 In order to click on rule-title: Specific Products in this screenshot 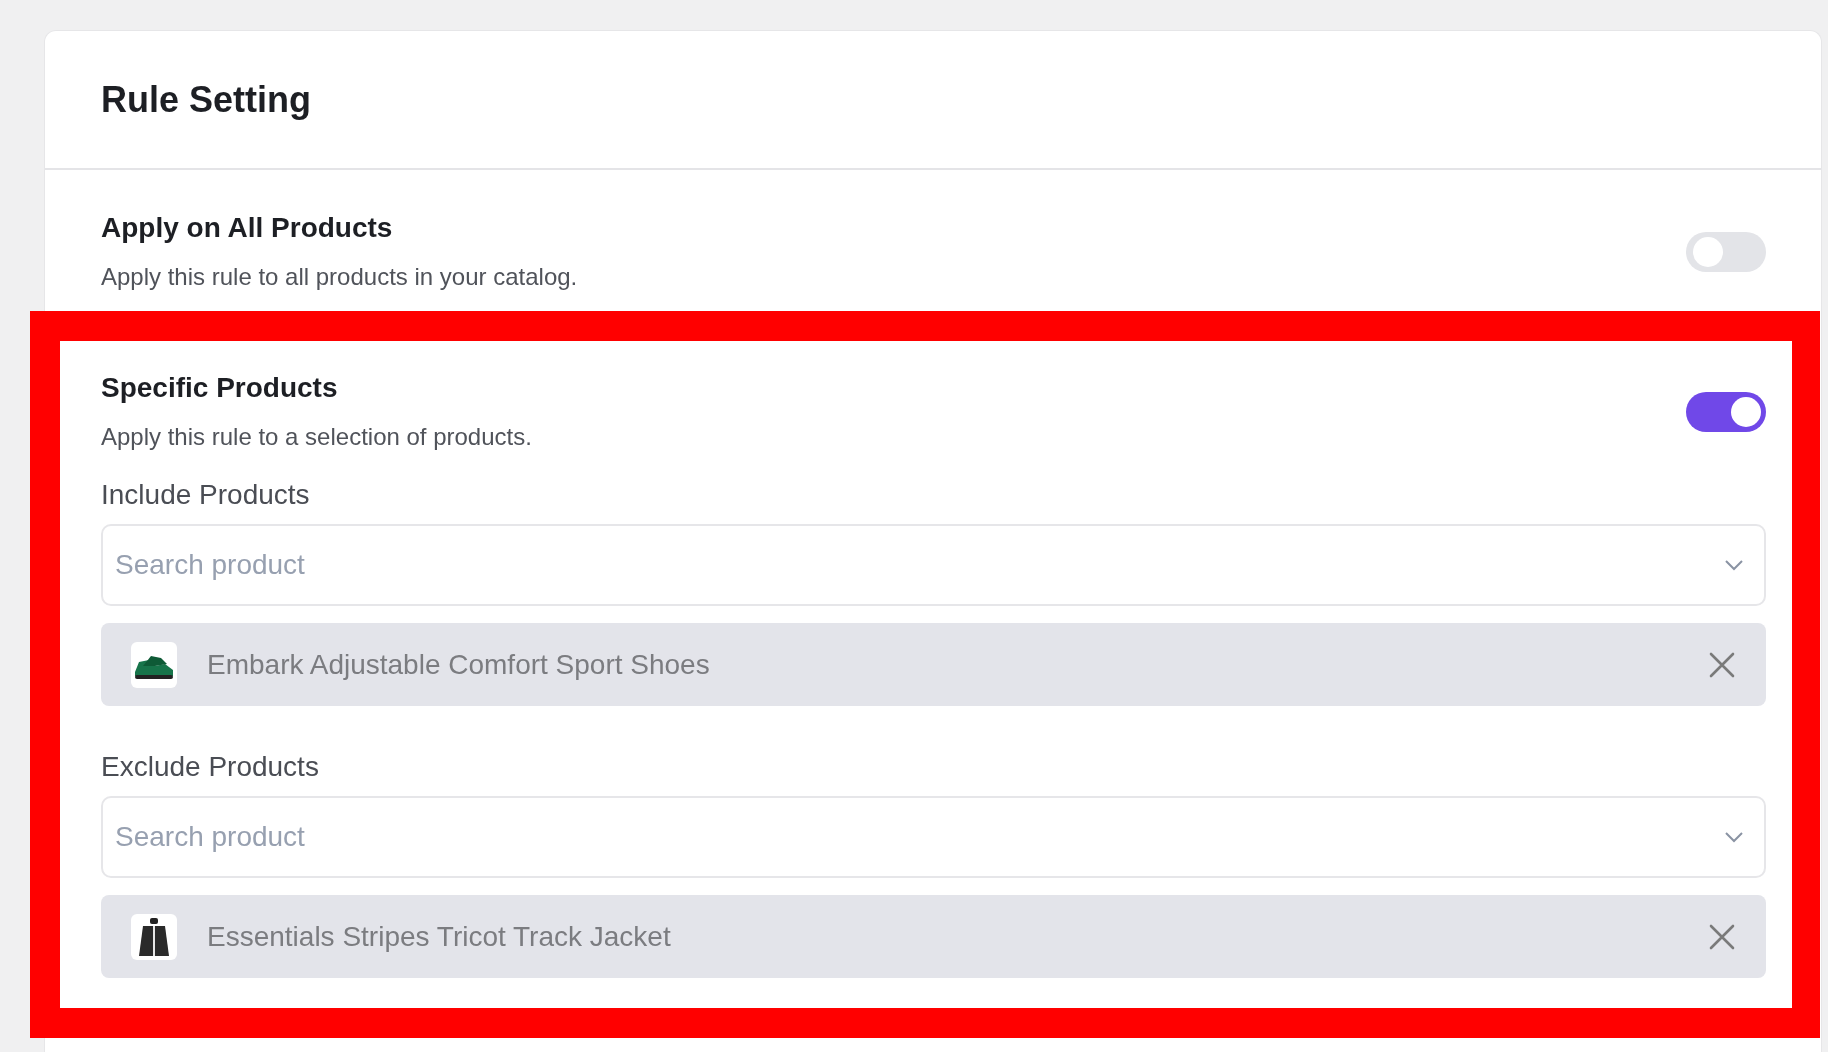, I will do `click(220, 388)`.